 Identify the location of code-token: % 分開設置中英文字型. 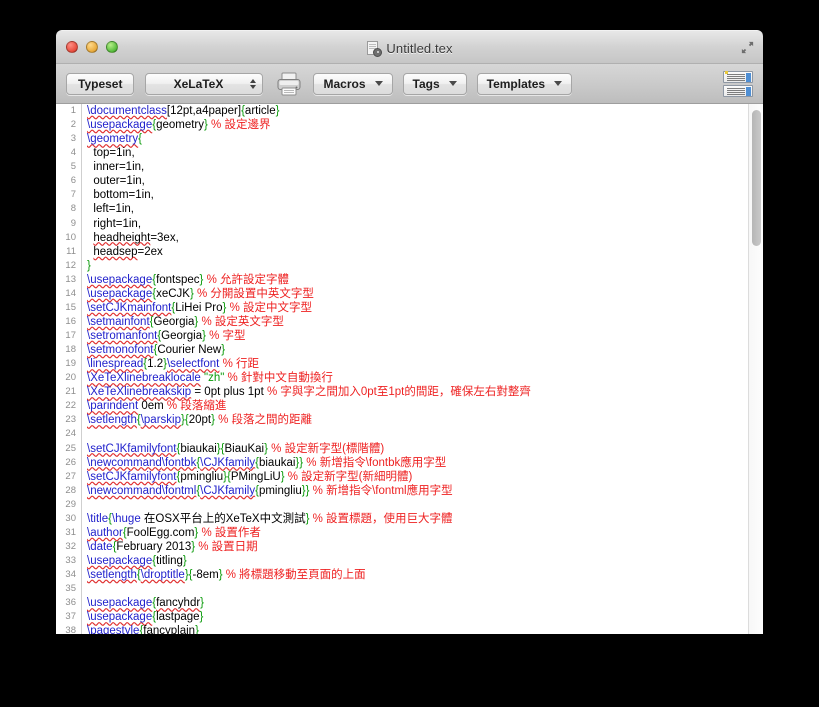
(253, 293).